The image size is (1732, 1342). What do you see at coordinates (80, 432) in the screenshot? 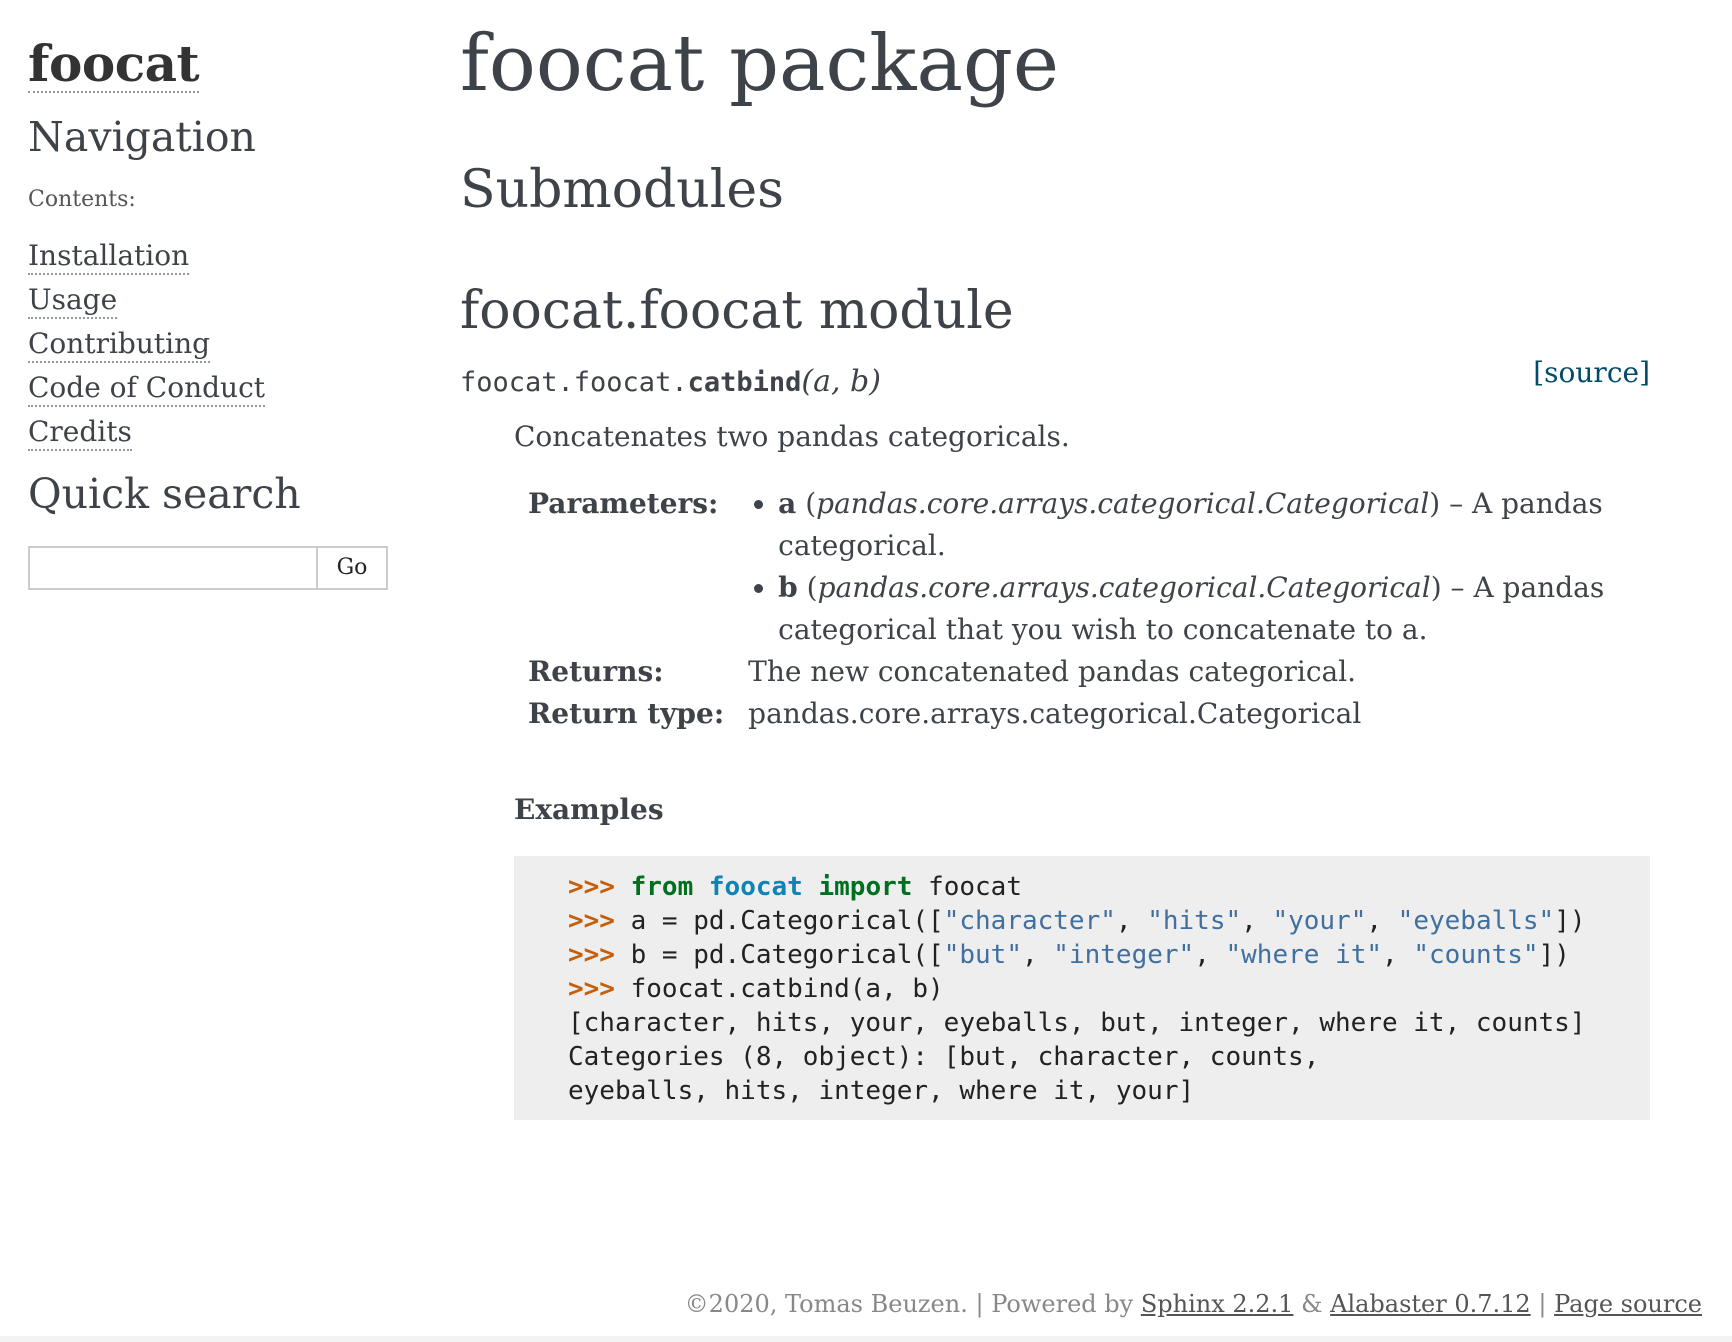
I see `toc-link-credits: Credits` at bounding box center [80, 432].